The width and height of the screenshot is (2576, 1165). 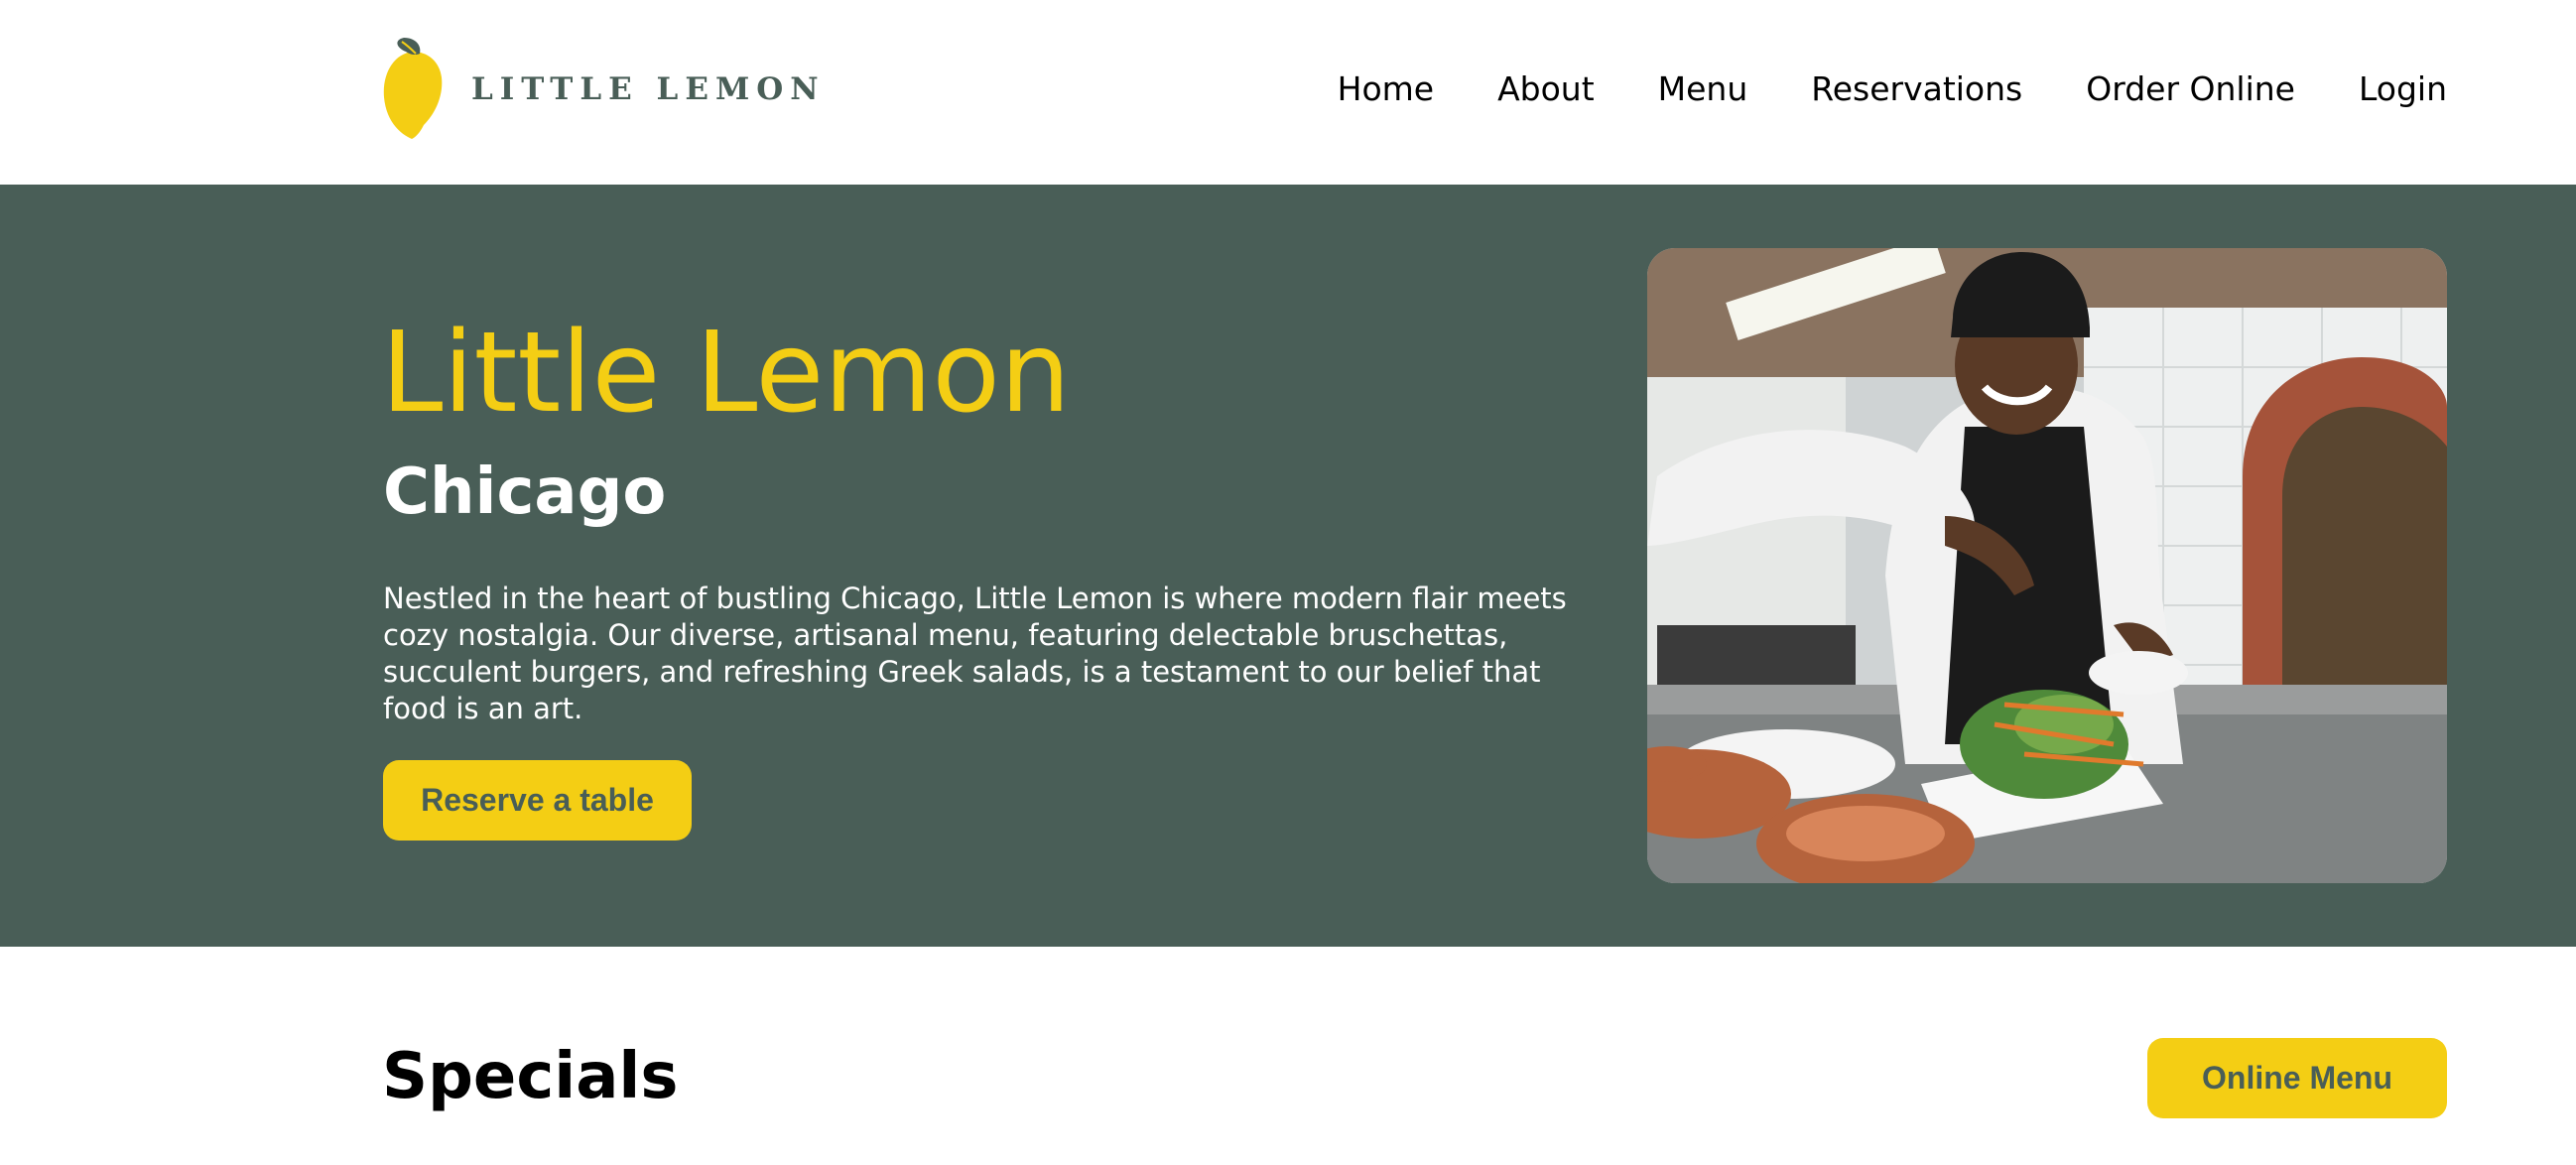 I want to click on logo: LITTLE LEMON, so click(x=604, y=89).